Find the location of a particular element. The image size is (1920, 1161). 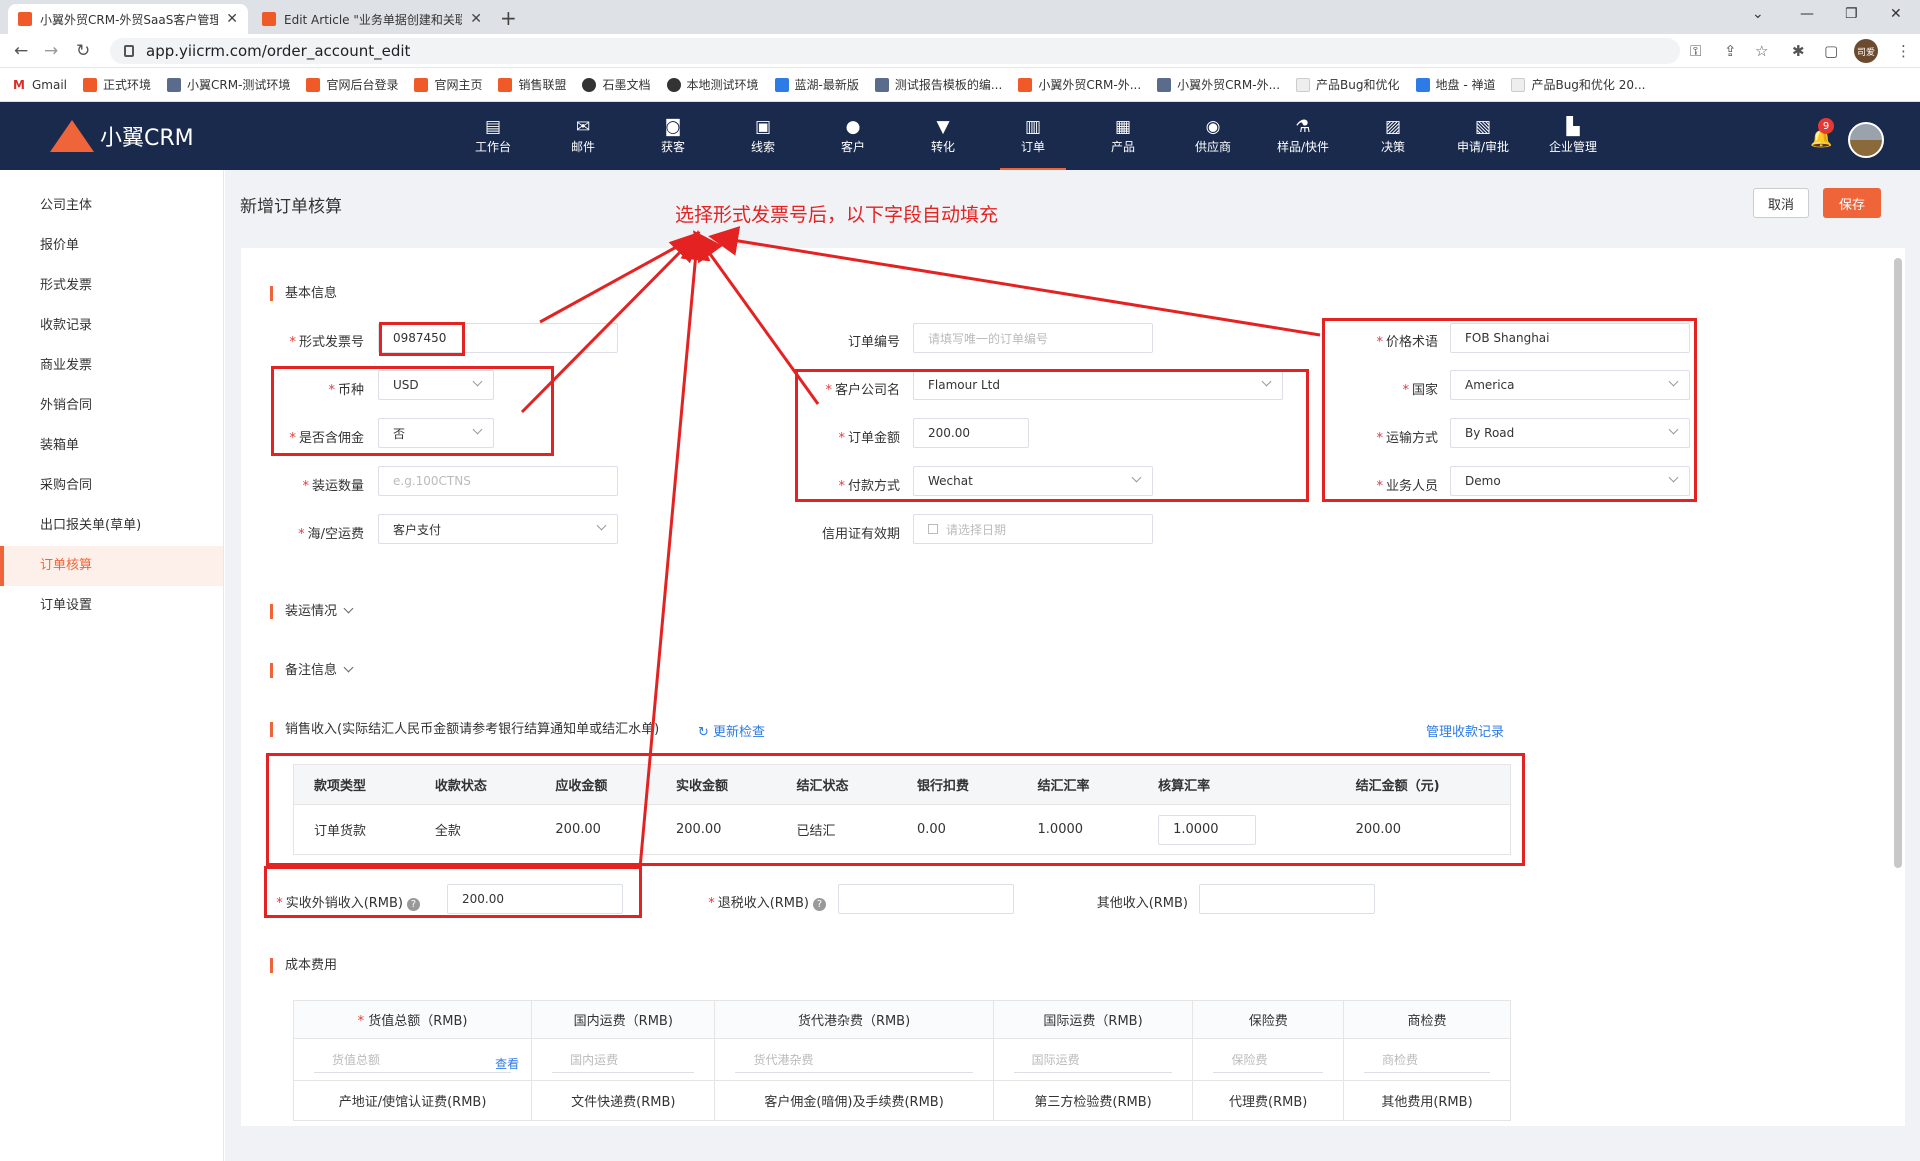

insurance-input: 保险费 is located at coordinates (1268, 1060).